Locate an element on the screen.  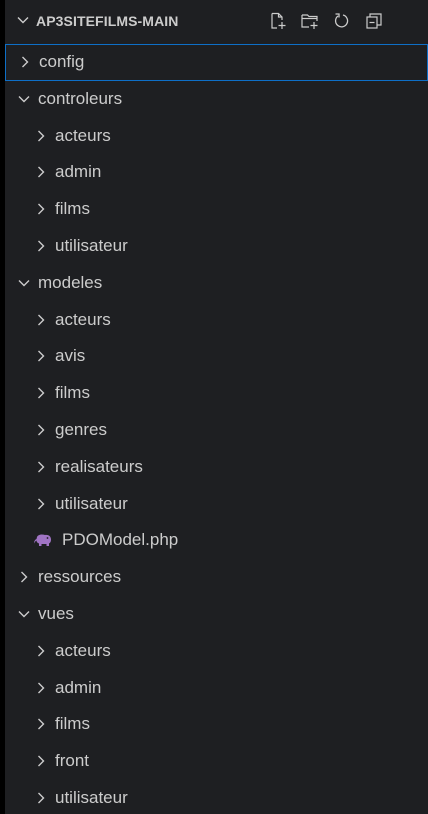
explorer-header: AP3SITEFILMS-MAIN is located at coordinates (216, 20).